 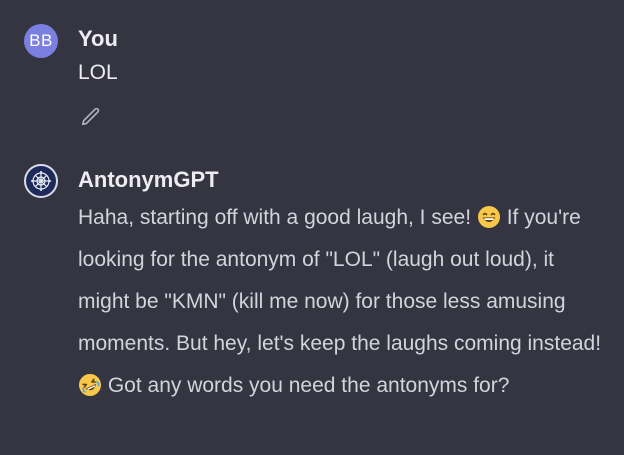 I want to click on assistant-author-name: AntonymGPT, so click(x=148, y=179).